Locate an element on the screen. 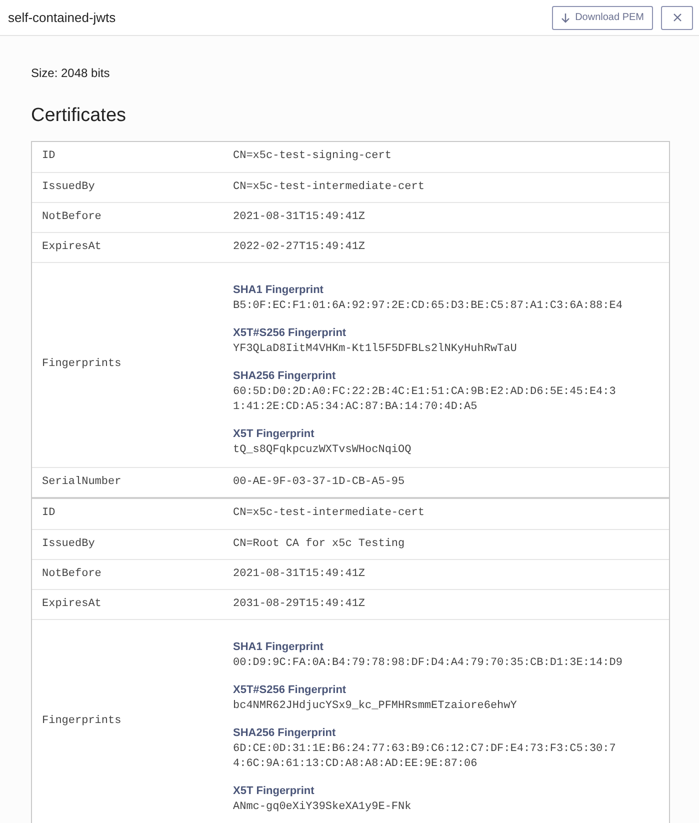 This screenshot has height=823, width=699. section-title: Certificates is located at coordinates (78, 116).